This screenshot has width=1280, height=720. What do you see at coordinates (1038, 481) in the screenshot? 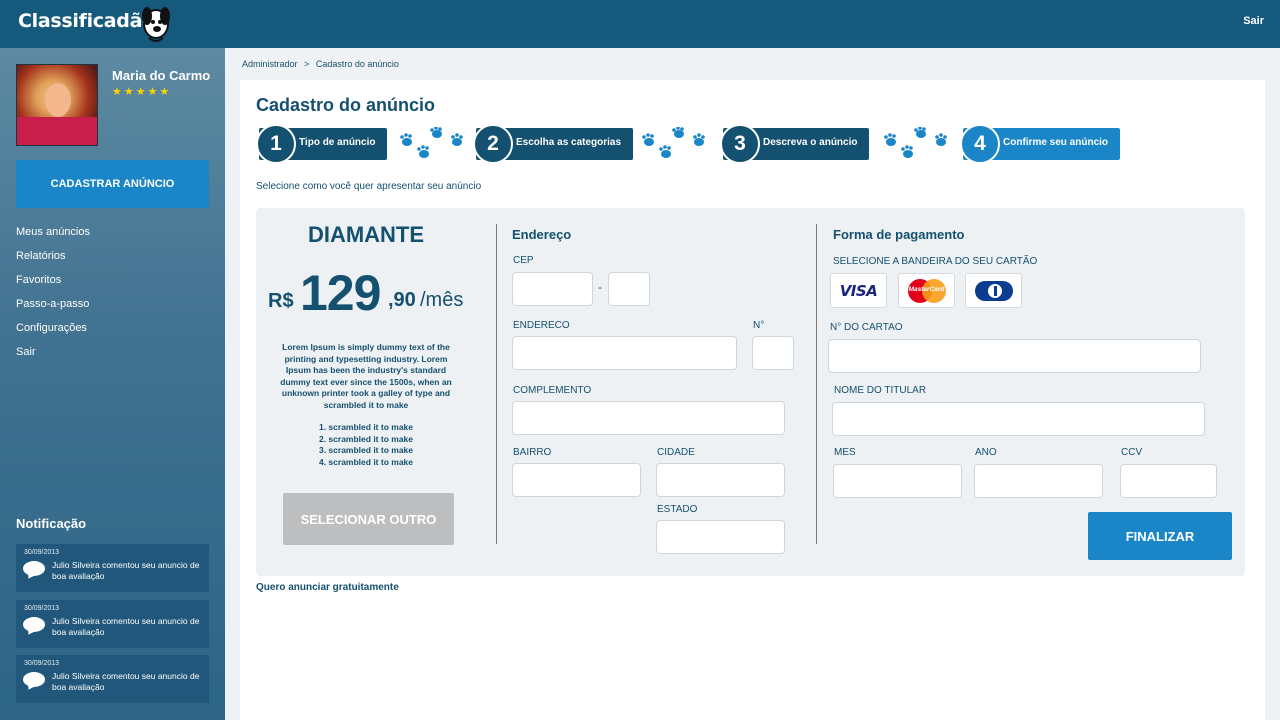
I see `year-input` at bounding box center [1038, 481].